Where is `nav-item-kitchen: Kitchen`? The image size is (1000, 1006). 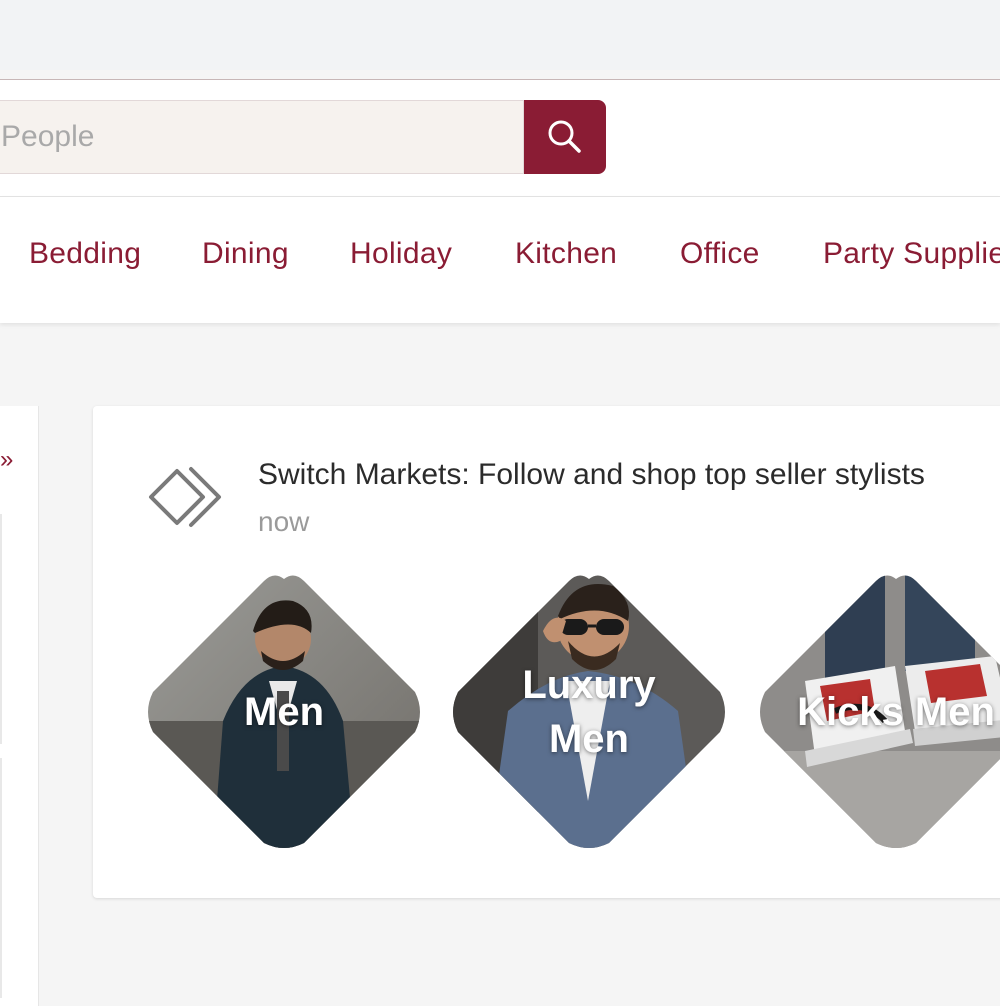
nav-item-kitchen: Kitchen is located at coordinates (566, 254).